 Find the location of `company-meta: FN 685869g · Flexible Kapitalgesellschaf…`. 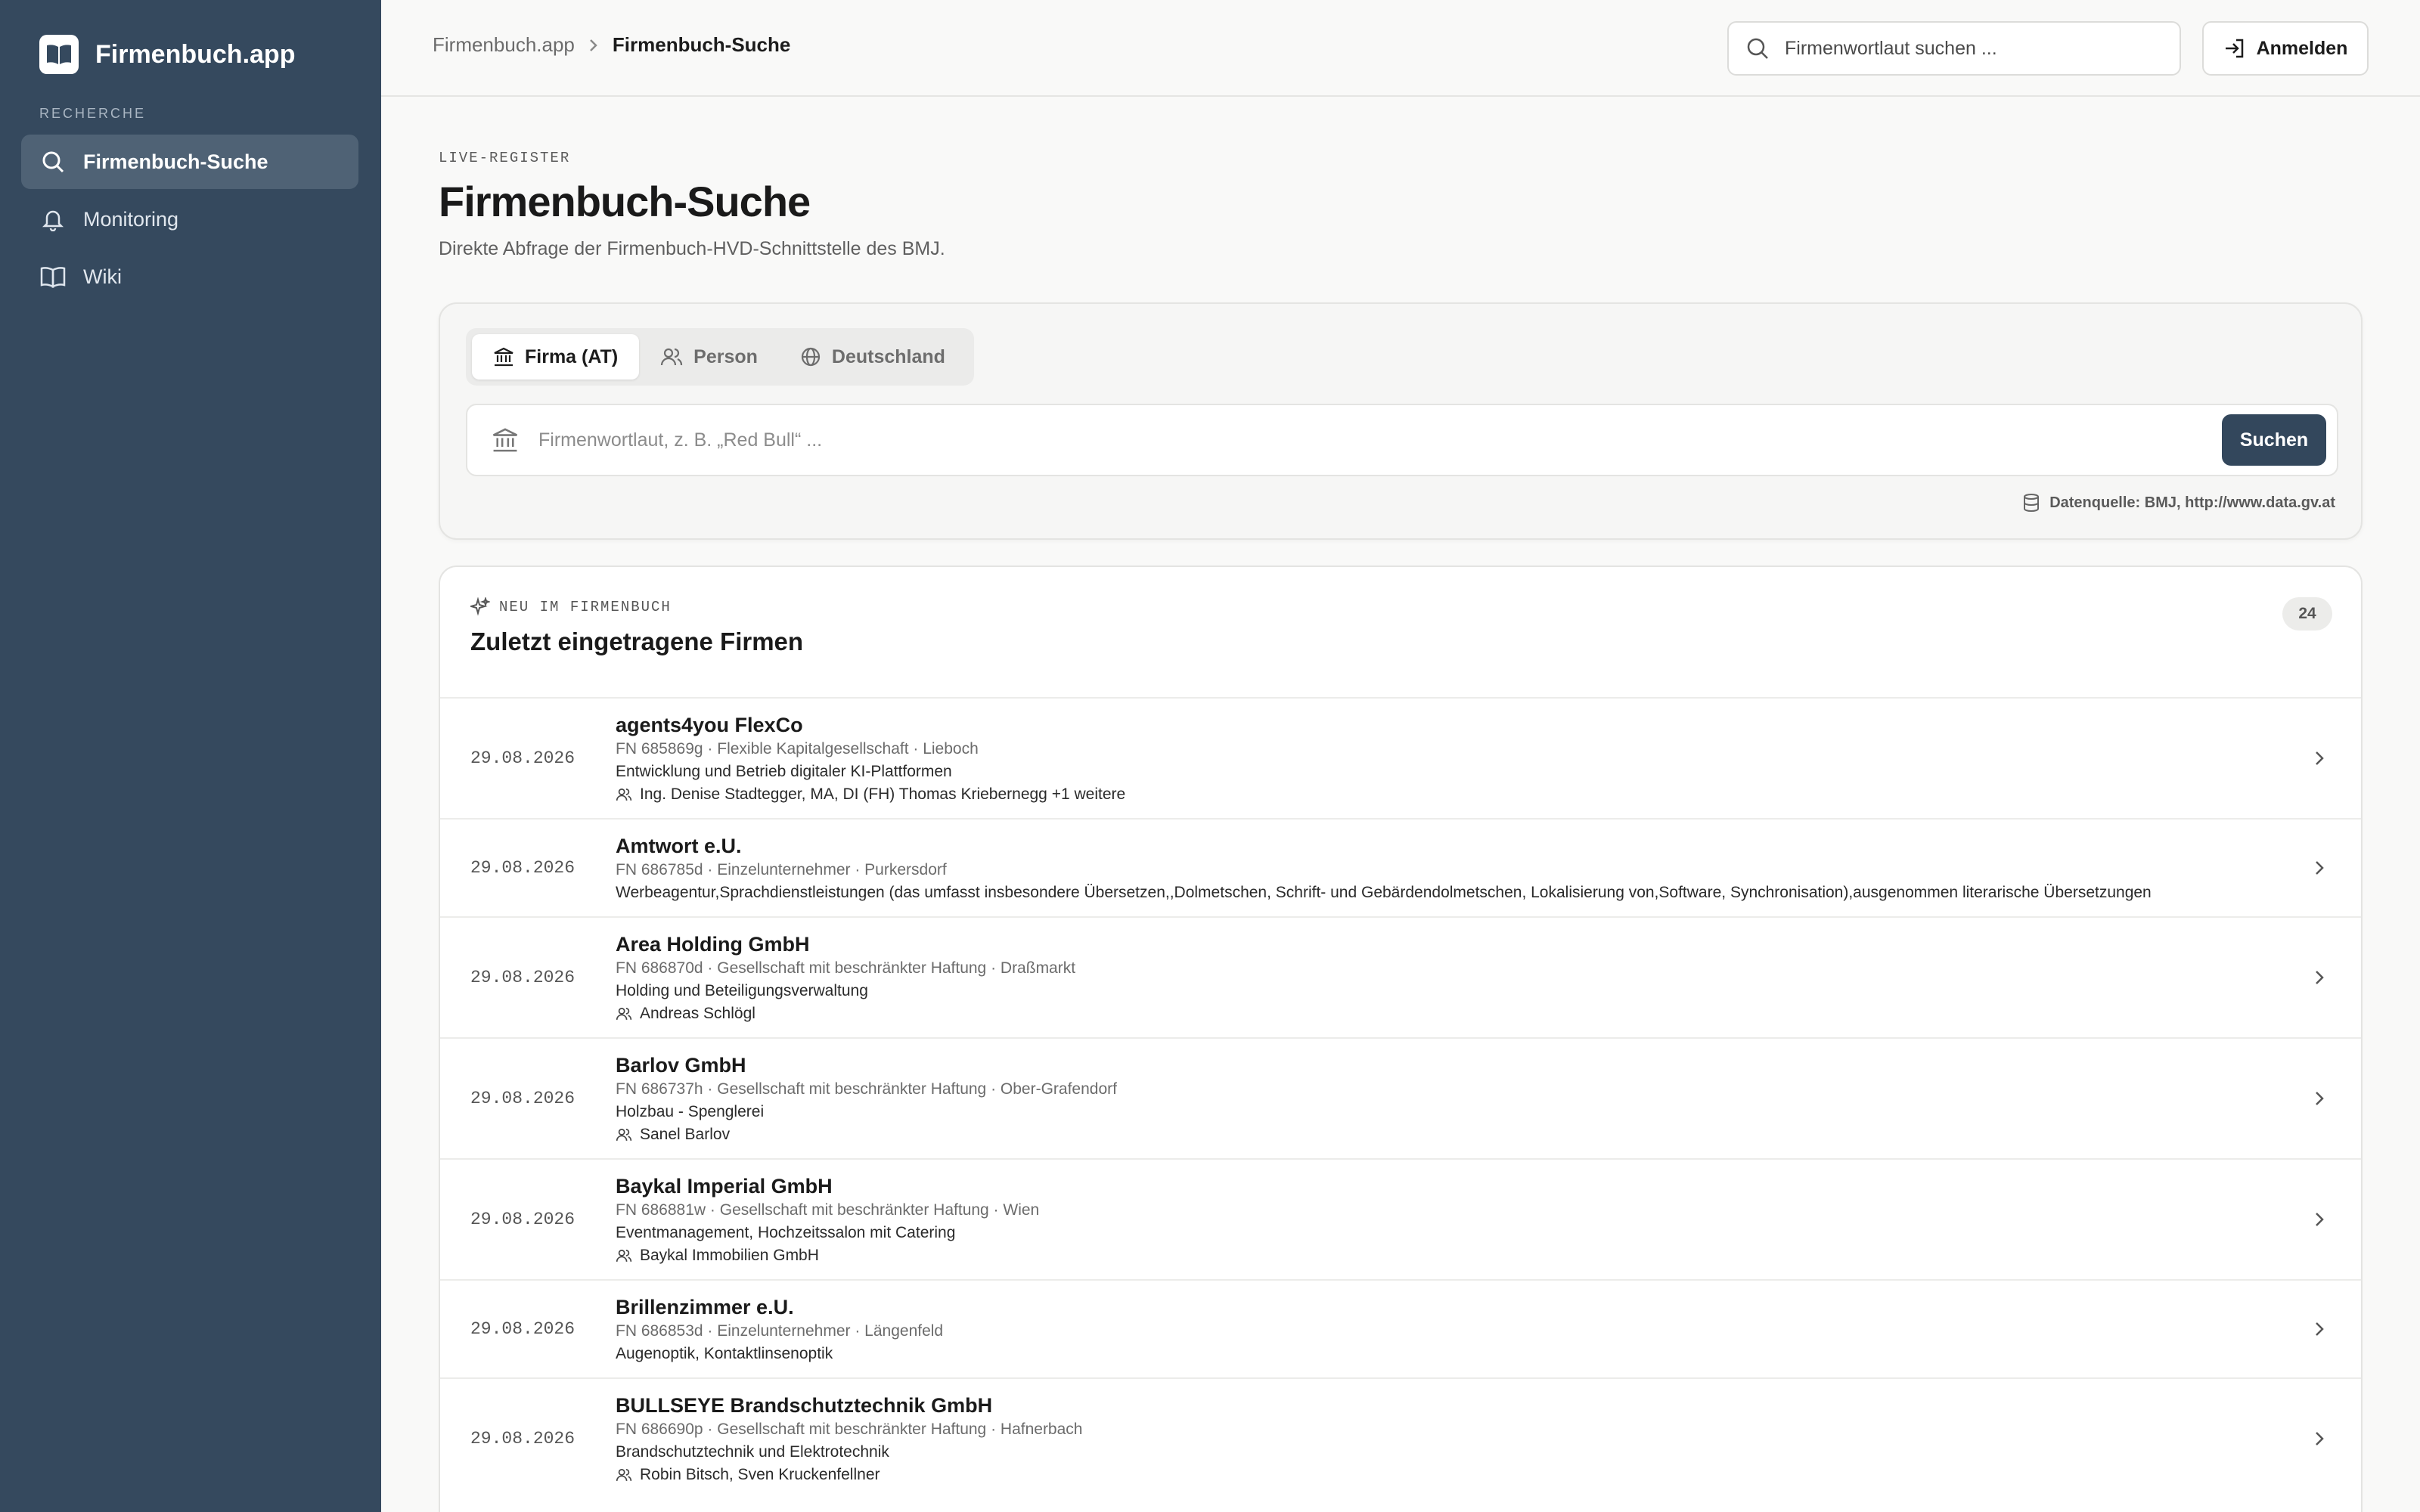

company-meta: FN 685869g · Flexible Kapitalgesellschaf… is located at coordinates (797, 749).